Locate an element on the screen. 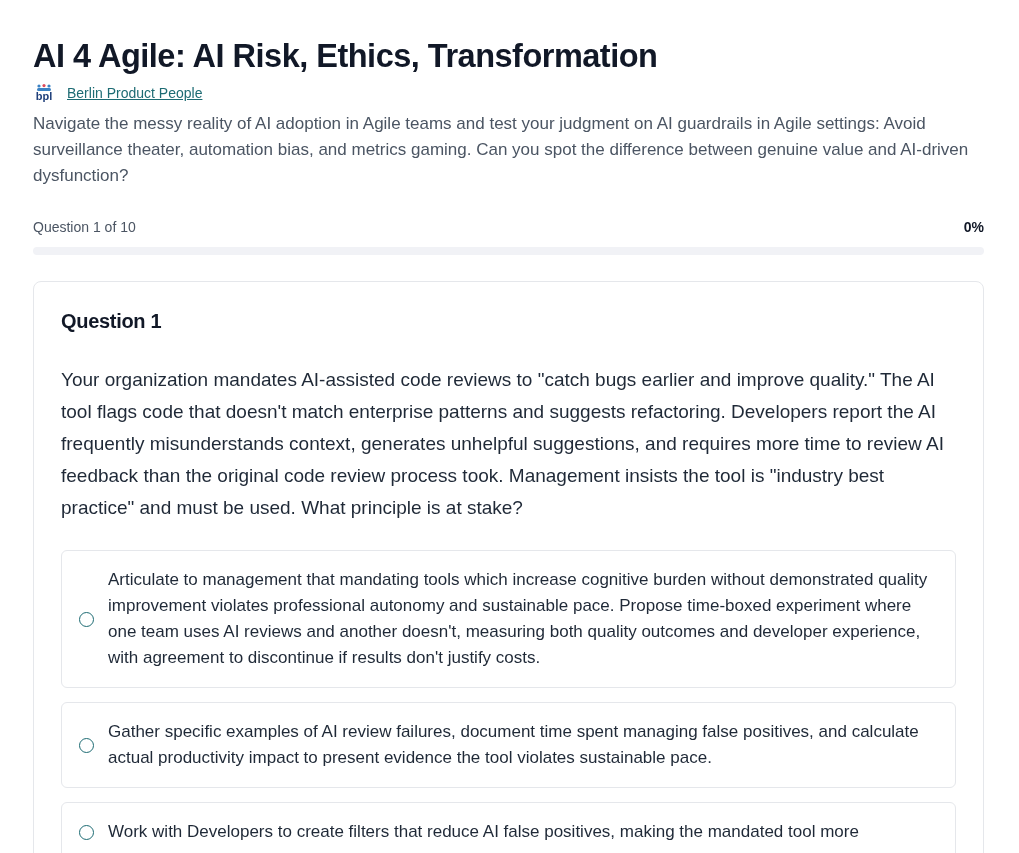 The height and width of the screenshot is (853, 1019). quiz-description: Navigate the messy reality of AI adoption in Agile teams and test your judgment on AI guardrails in Agile settings: Avoid surveillance theater, automation bias, and metrics gaming. Can you spot the difference between genuine value and AI-driven dysfunction? is located at coordinates (501, 150).